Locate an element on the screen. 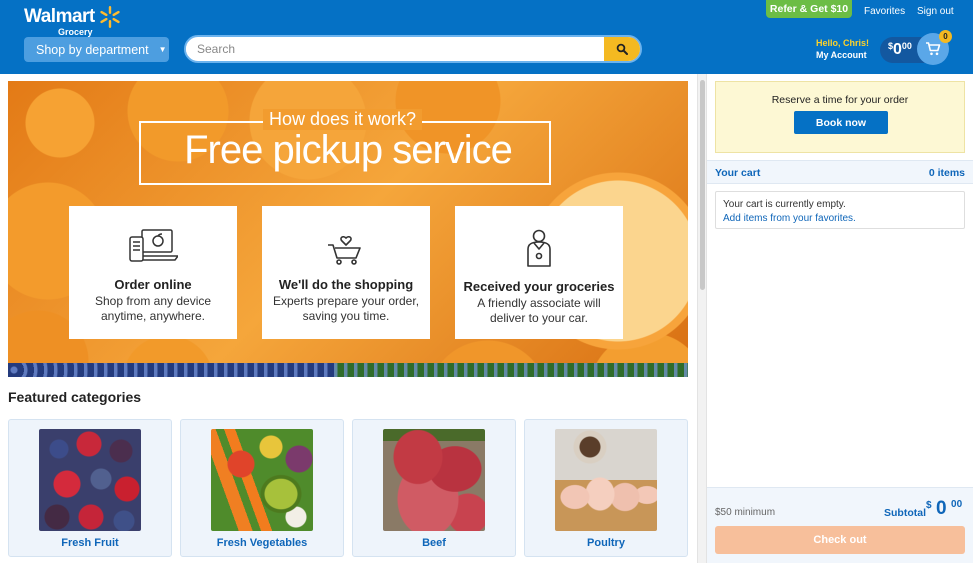 The image size is (973, 563). cart-item-count: 0 items is located at coordinates (946, 173).